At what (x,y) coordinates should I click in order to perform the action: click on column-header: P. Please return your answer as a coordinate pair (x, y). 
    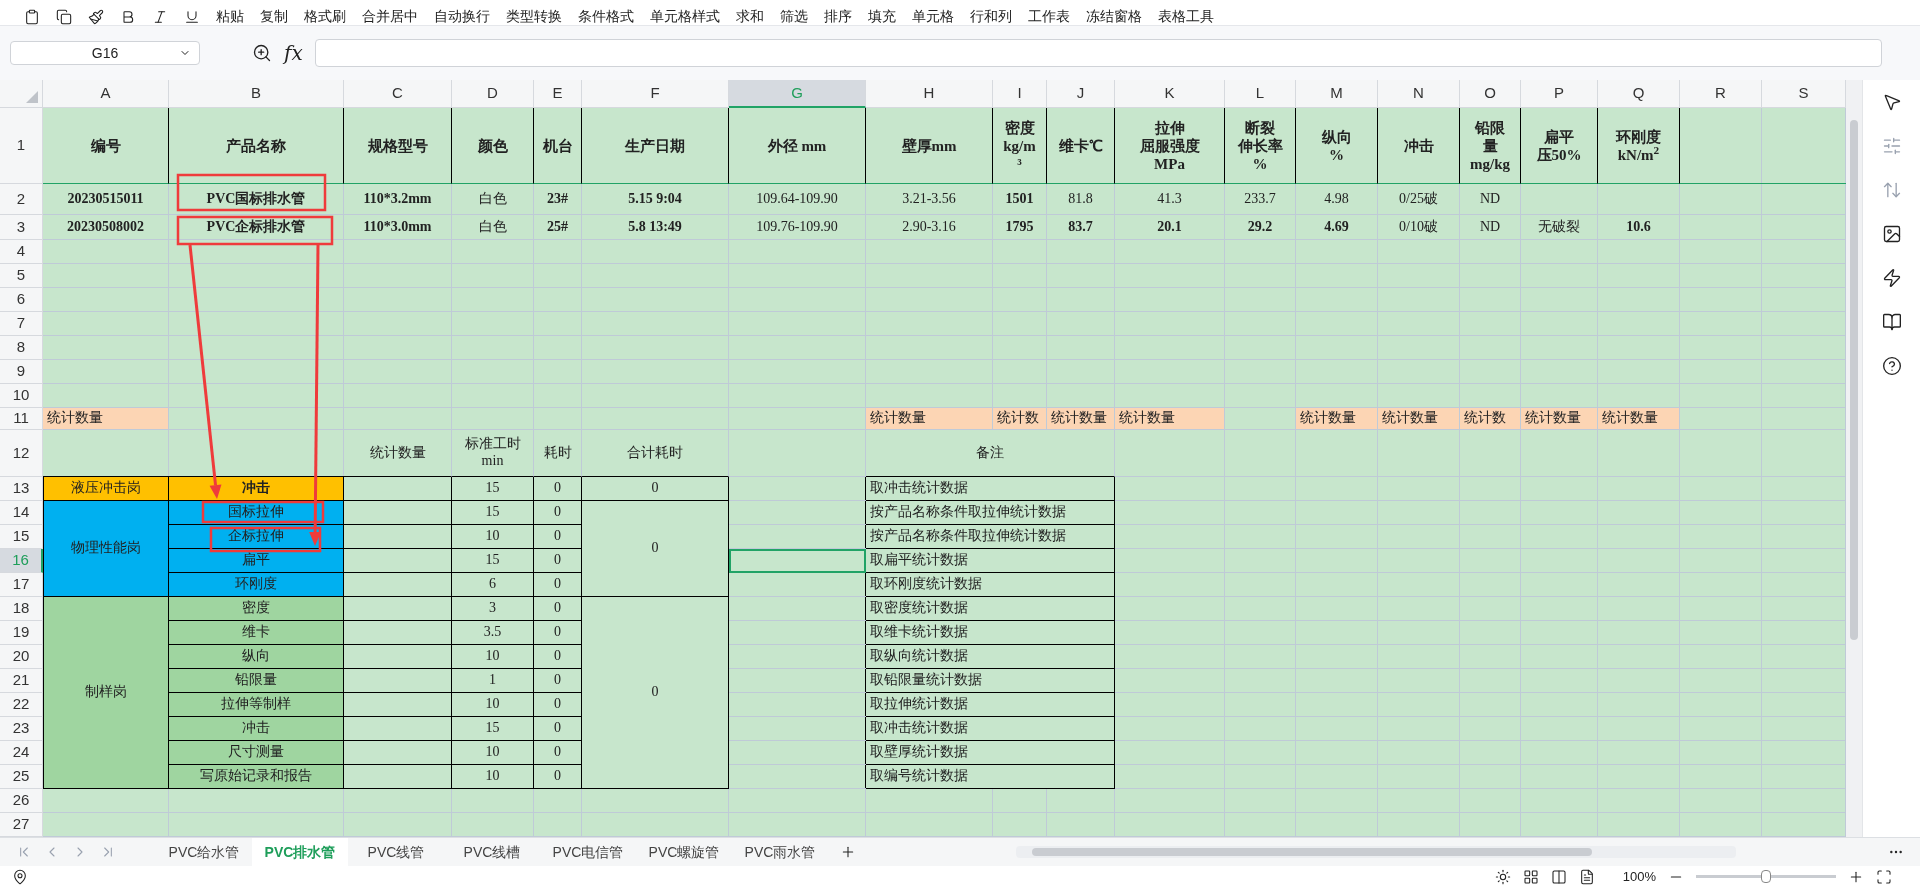
    Looking at the image, I should click on (1559, 94).